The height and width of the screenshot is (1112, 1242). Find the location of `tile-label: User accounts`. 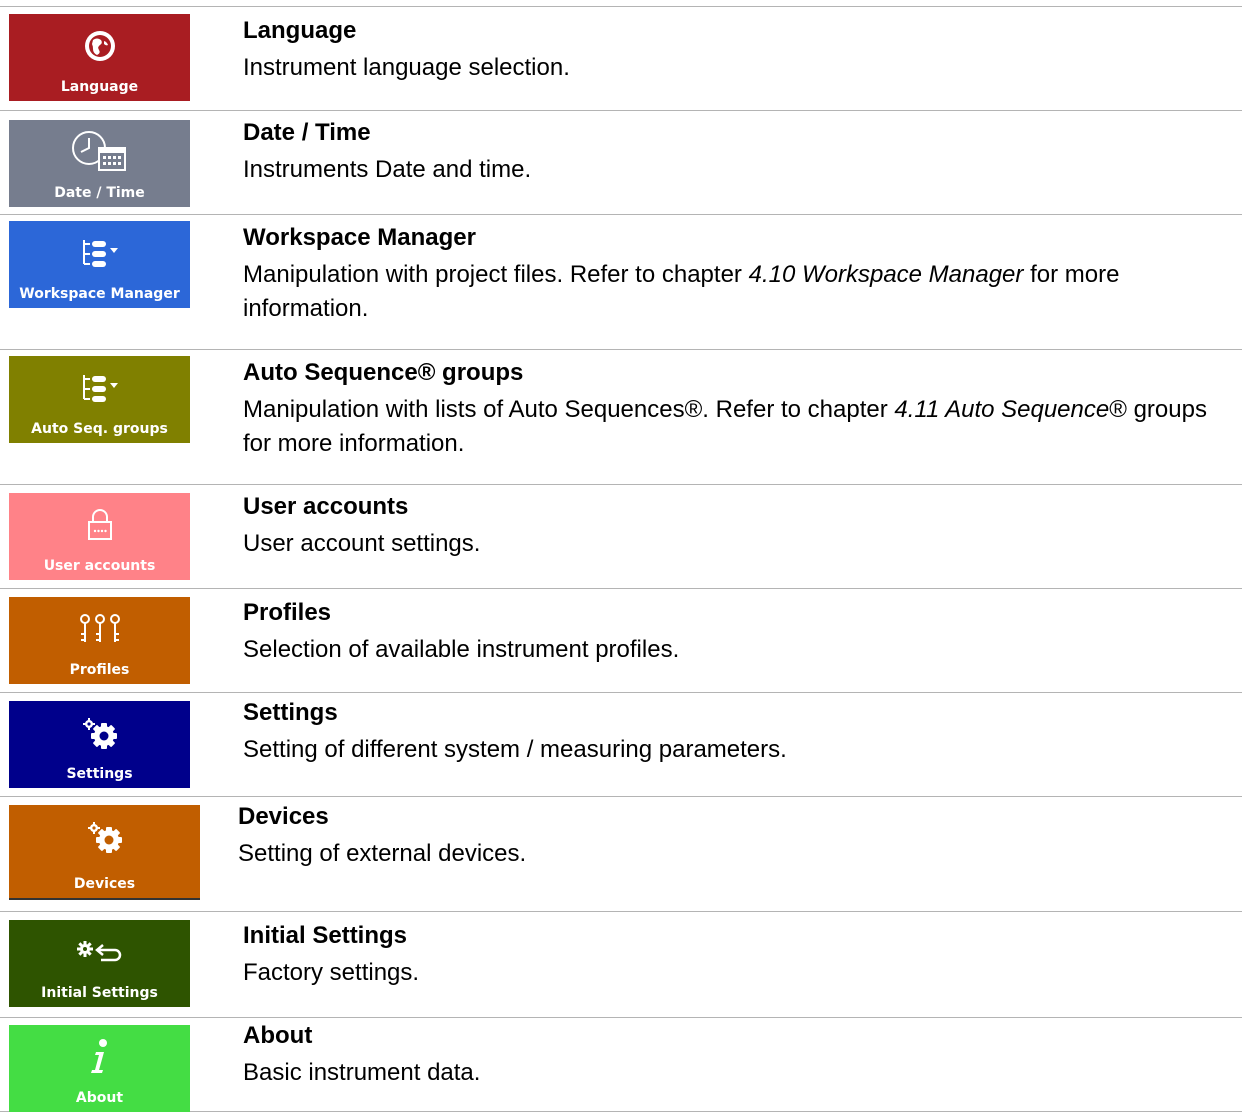

tile-label: User accounts is located at coordinates (99, 566).